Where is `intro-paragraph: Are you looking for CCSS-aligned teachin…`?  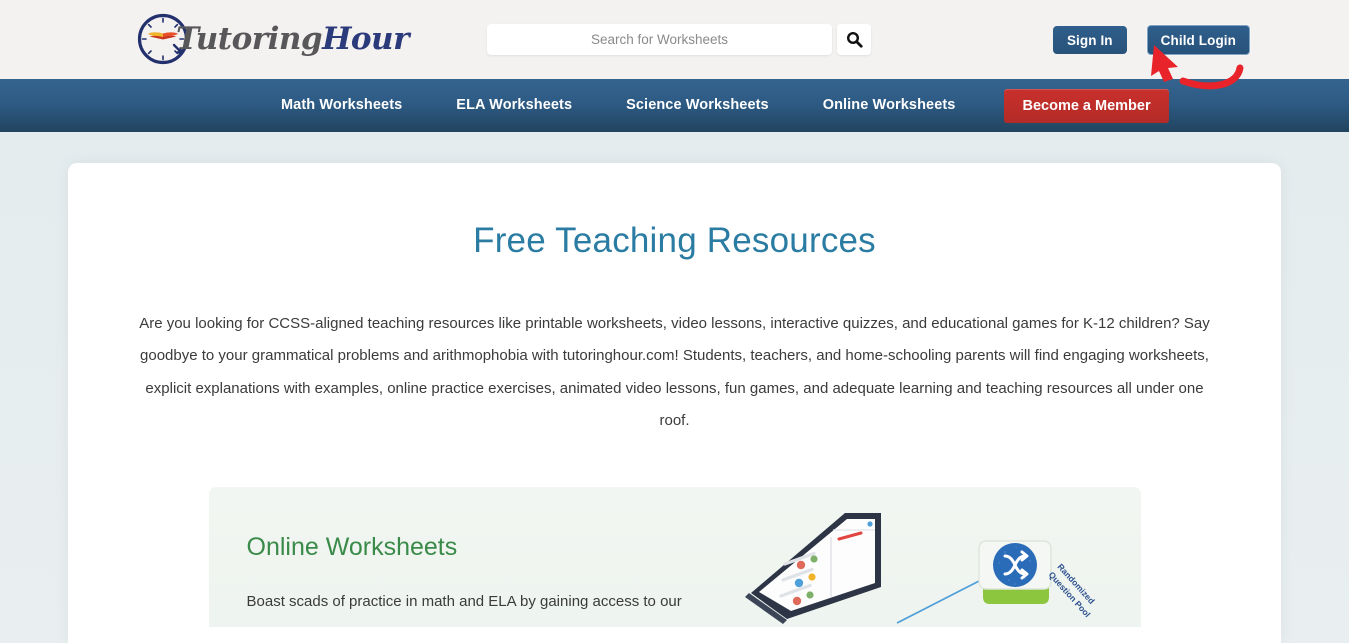
intro-paragraph: Are you looking for CCSS-aligned teachin… is located at coordinates (674, 372).